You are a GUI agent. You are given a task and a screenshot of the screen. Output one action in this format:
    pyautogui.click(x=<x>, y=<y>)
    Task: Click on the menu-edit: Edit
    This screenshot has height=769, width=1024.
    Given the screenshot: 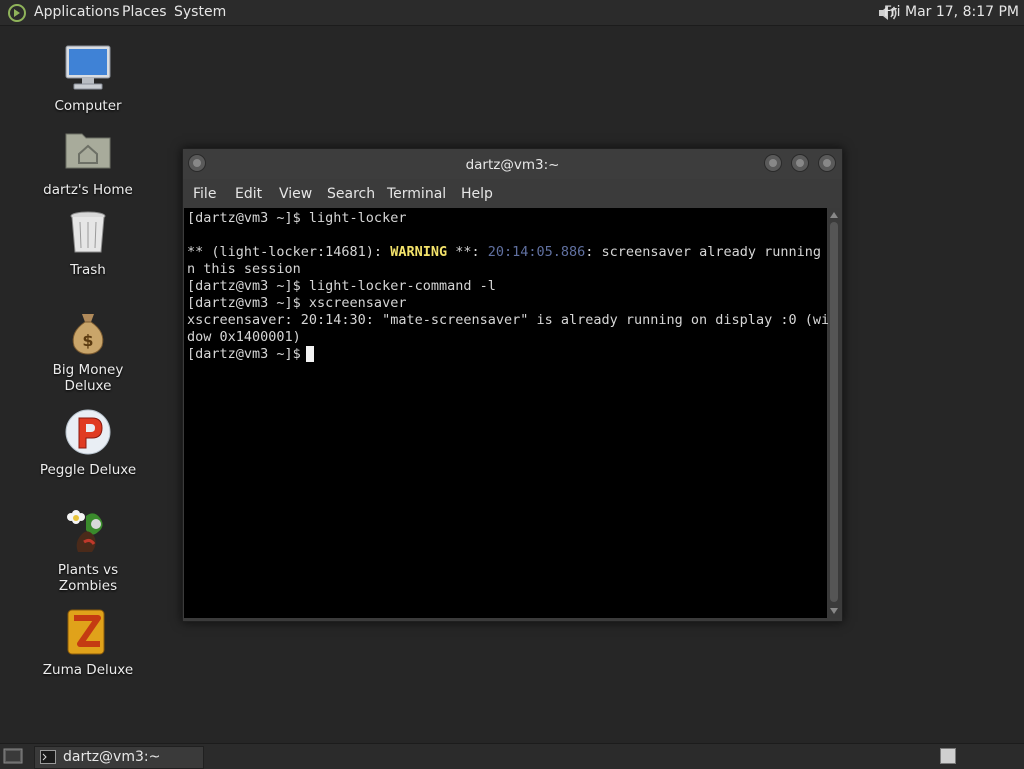 What is the action you would take?
    pyautogui.click(x=248, y=194)
    